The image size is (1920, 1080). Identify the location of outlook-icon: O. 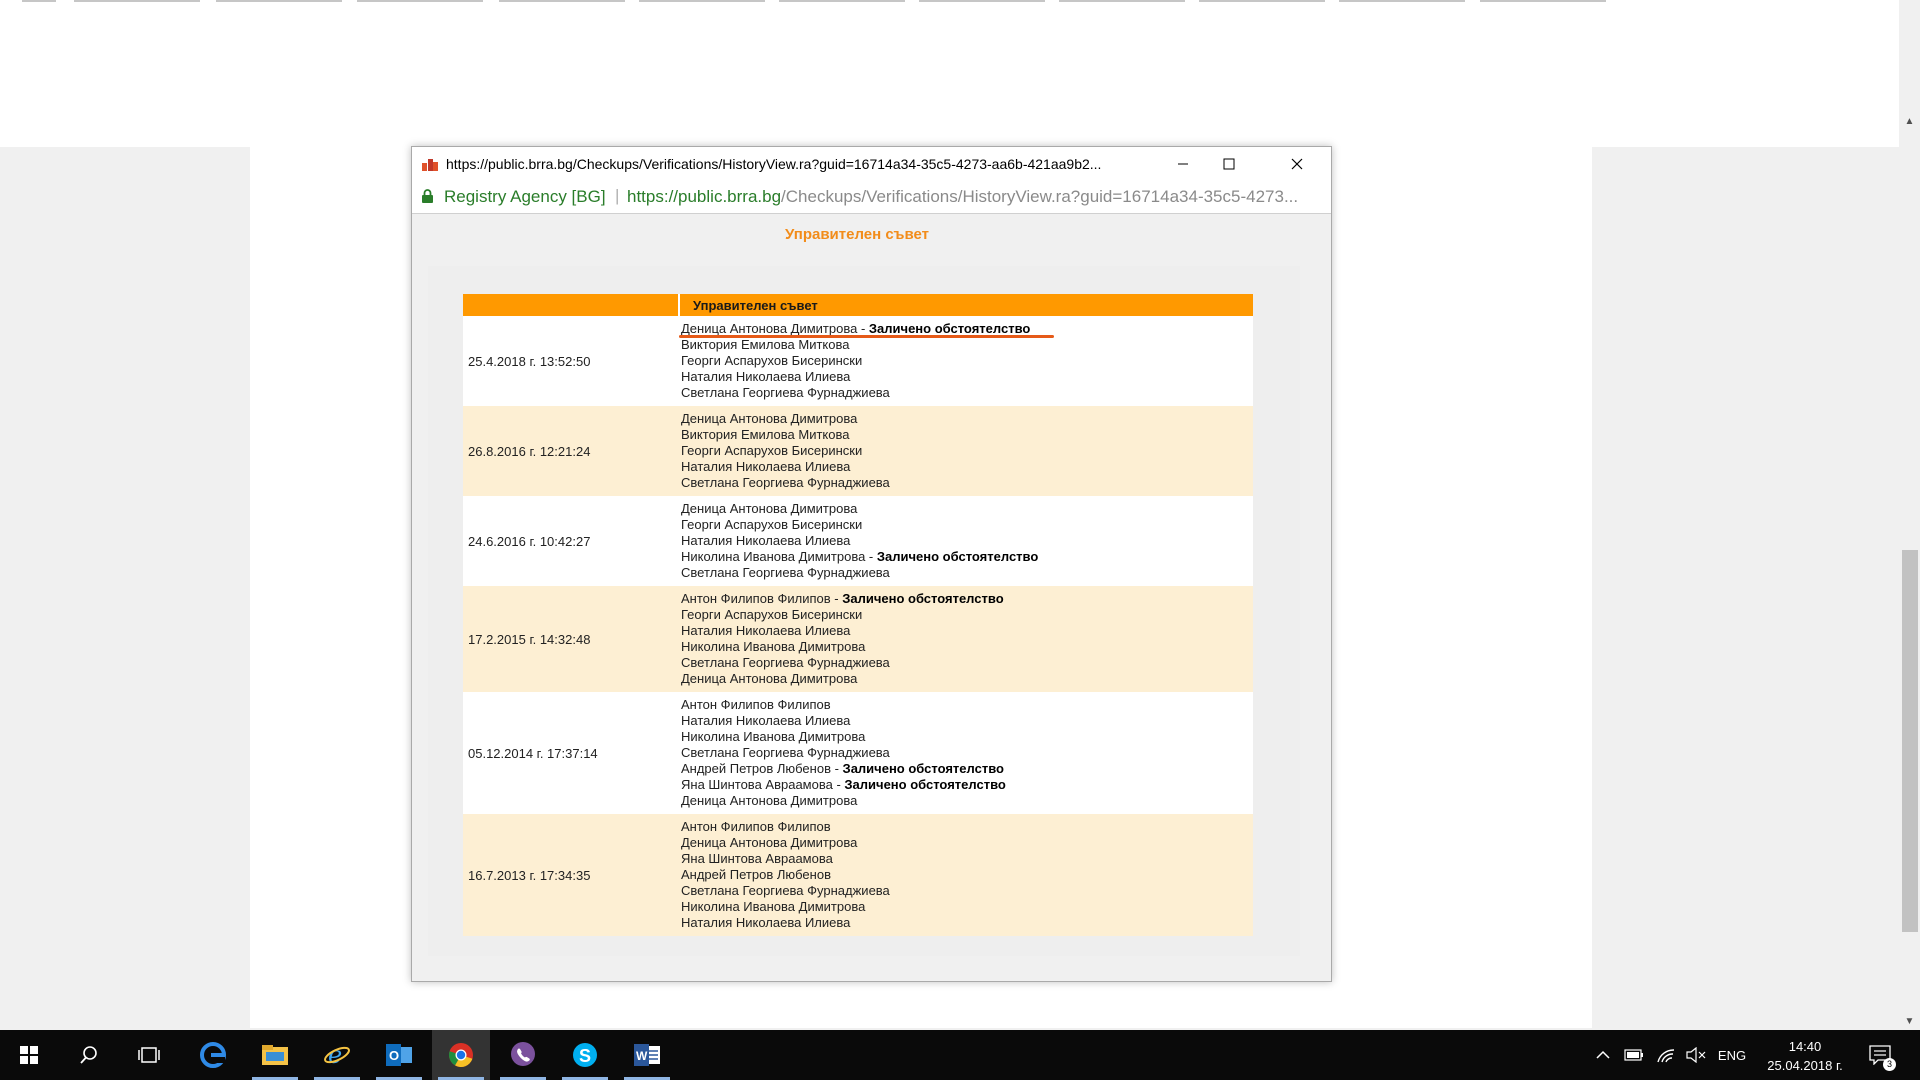
(399, 1055).